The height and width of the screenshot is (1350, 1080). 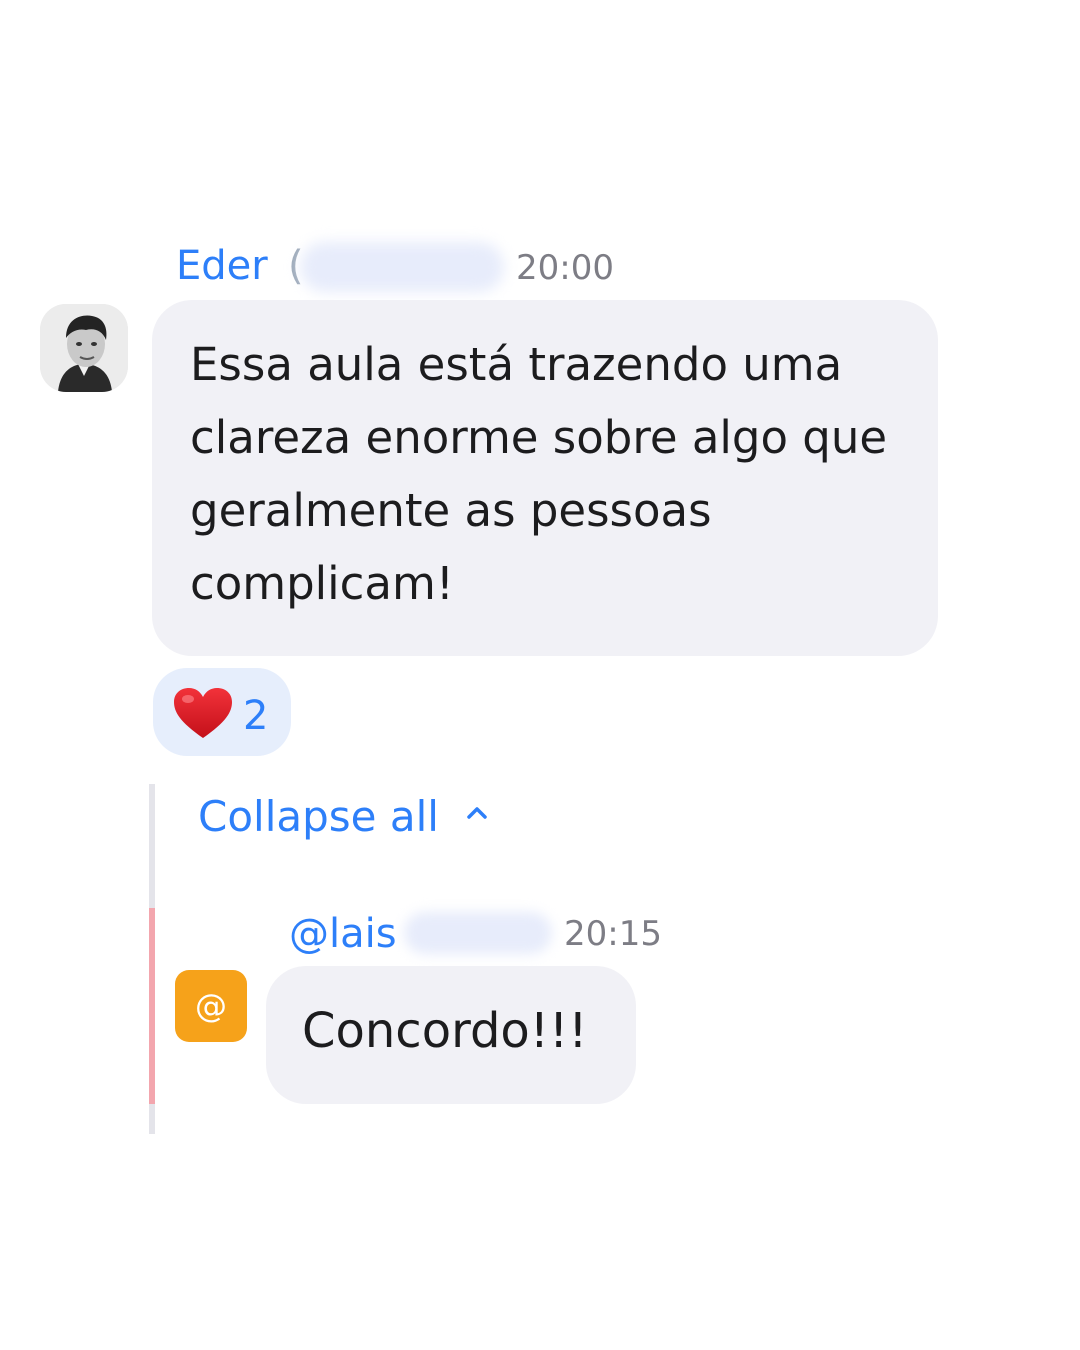 What do you see at coordinates (84, 348) in the screenshot?
I see `avatar` at bounding box center [84, 348].